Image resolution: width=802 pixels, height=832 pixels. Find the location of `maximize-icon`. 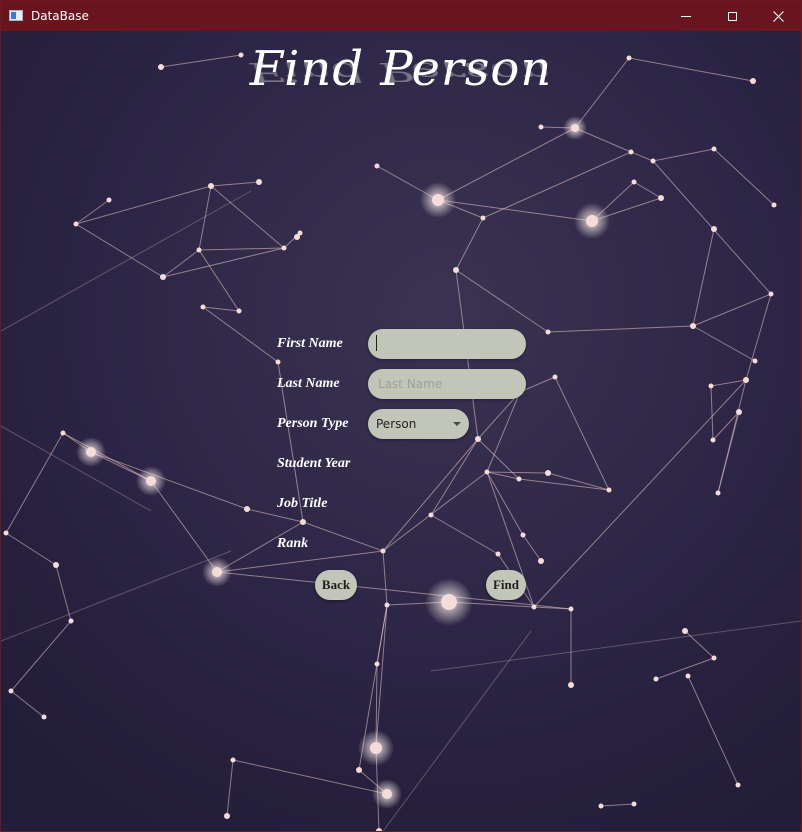

maximize-icon is located at coordinates (732, 16).